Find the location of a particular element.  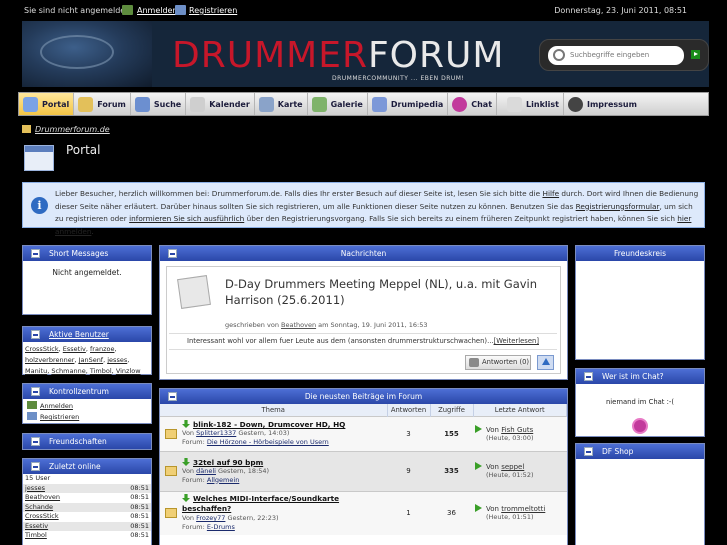

topic-title: blink-182 - Down, Drumcover HD, HQ is located at coordinates (269, 424).